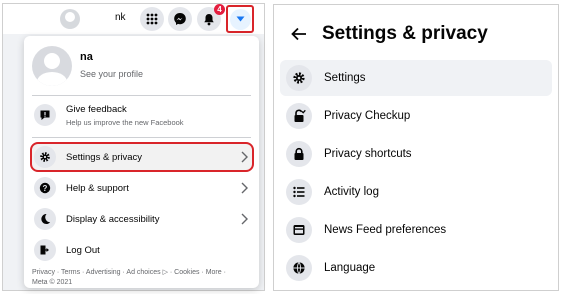 The image size is (561, 294). Describe the element at coordinates (125, 122) in the screenshot. I see `feedback-subtitle: Help us improve the new Facebook` at that location.